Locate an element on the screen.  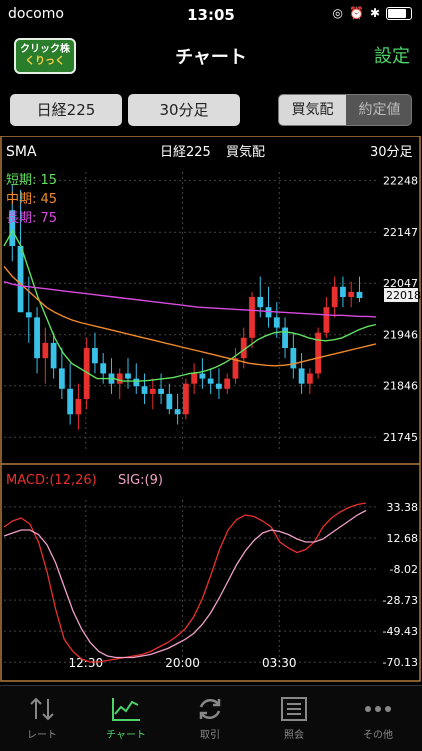
tab-inquiry: 照会 is located at coordinates (294, 716).